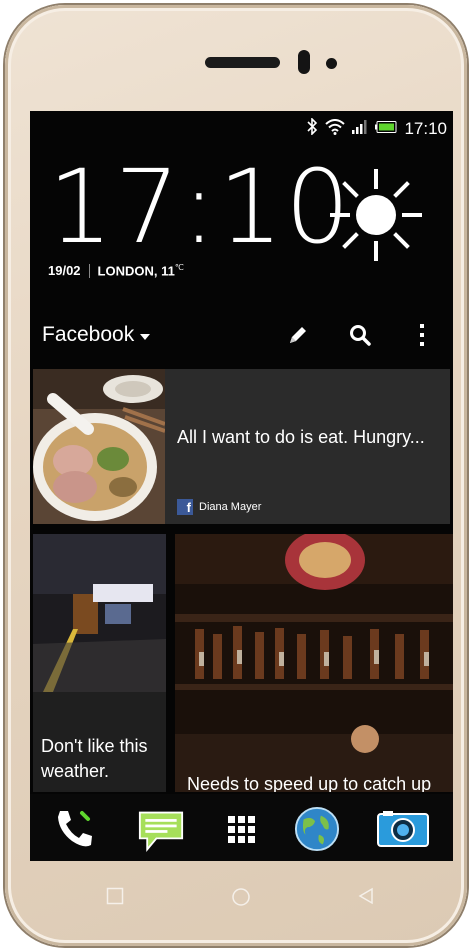 The width and height of the screenshot is (473, 951). What do you see at coordinates (376, 217) in the screenshot?
I see `sun-icon` at bounding box center [376, 217].